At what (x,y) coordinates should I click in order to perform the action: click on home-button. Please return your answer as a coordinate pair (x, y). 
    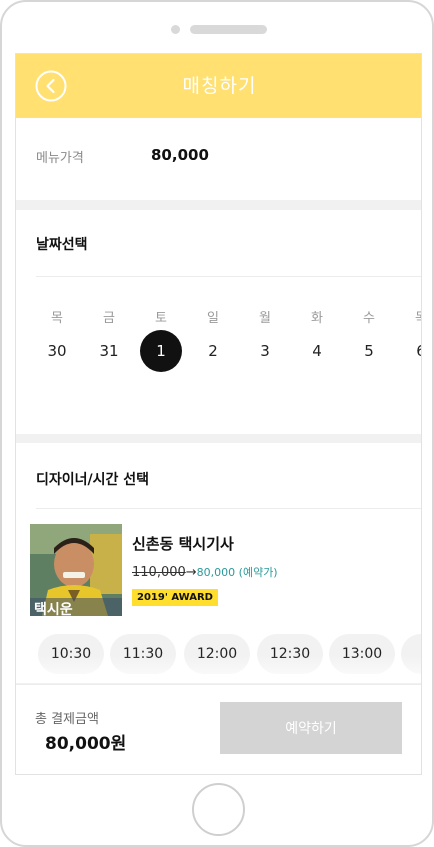
    Looking at the image, I should click on (218, 809).